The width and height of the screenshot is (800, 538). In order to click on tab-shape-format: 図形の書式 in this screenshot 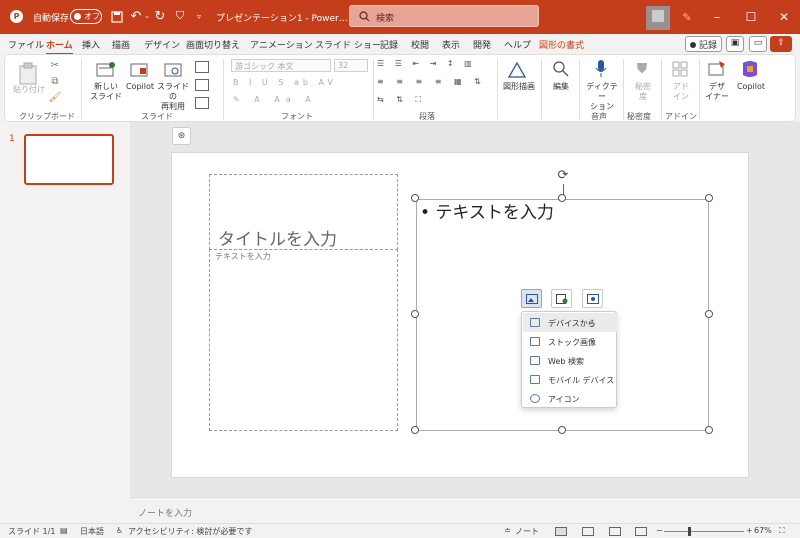, I will do `click(561, 44)`.